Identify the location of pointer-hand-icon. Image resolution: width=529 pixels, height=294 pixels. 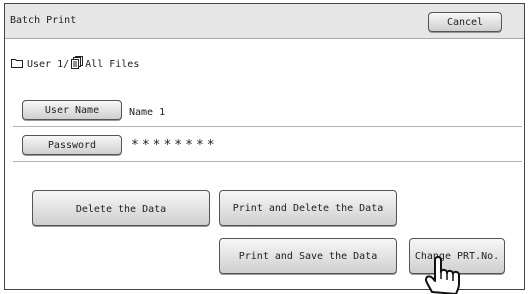
(442, 275).